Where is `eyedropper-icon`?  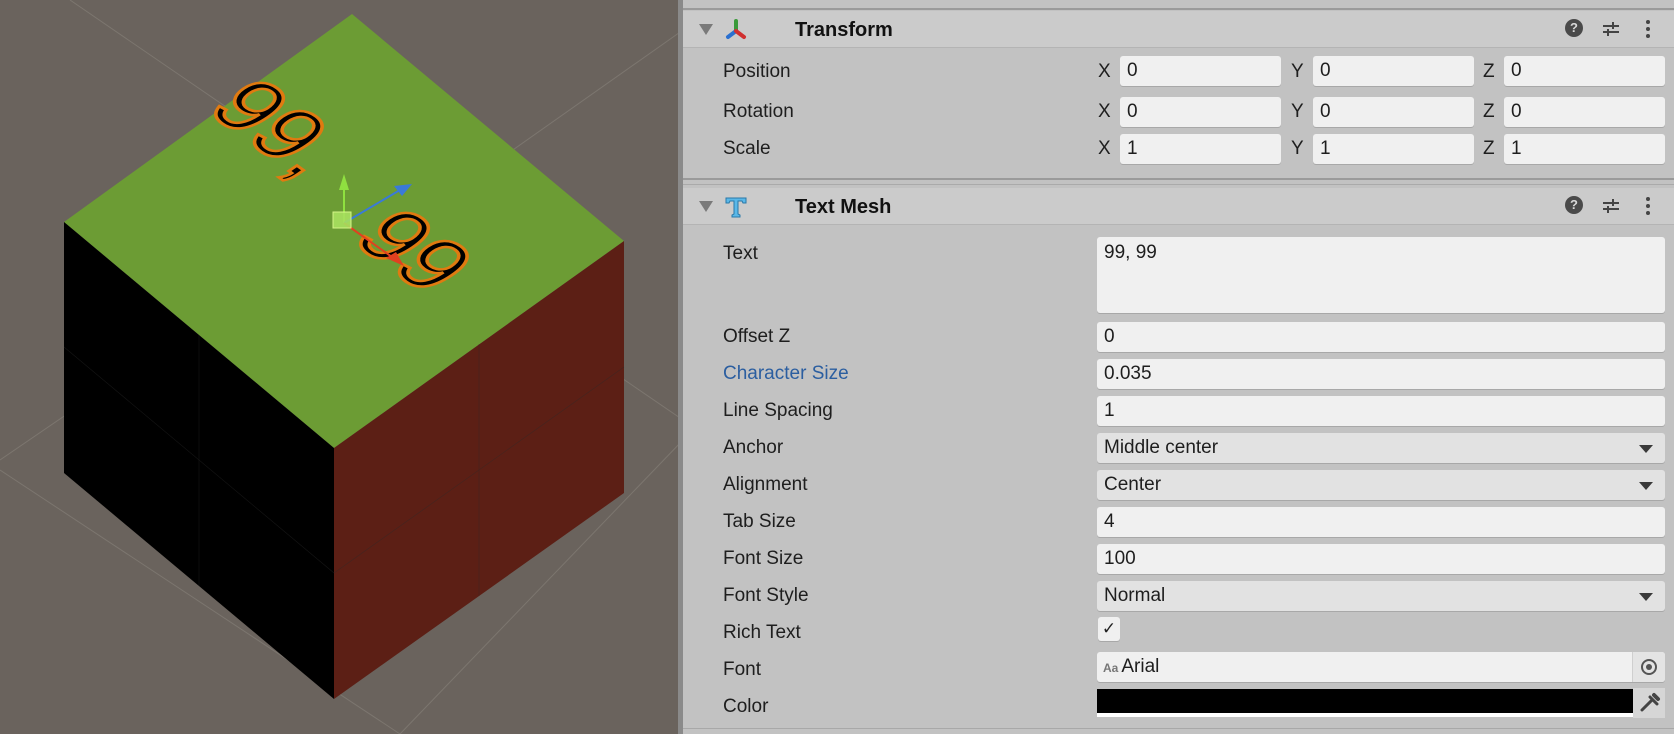 eyedropper-icon is located at coordinates (1649, 703).